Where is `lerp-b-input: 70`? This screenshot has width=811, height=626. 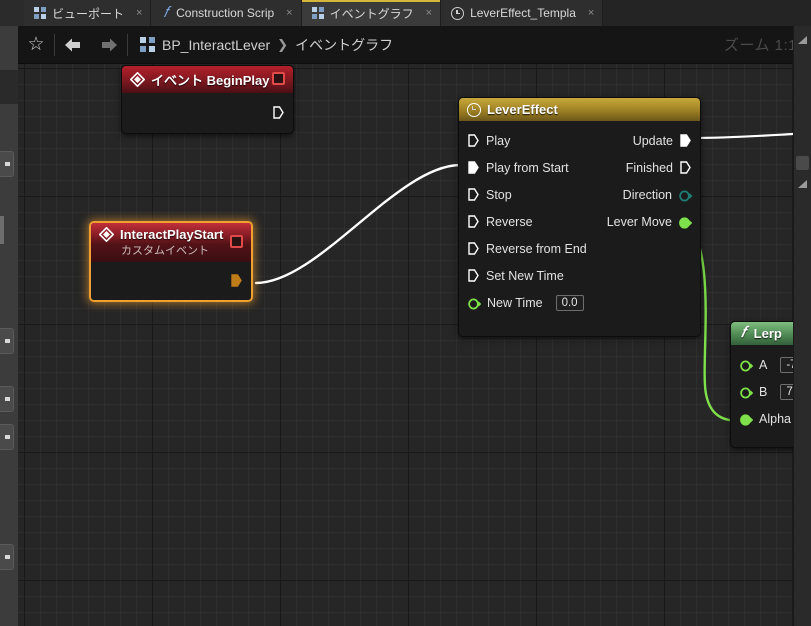
lerp-b-input: 70 is located at coordinates (786, 391).